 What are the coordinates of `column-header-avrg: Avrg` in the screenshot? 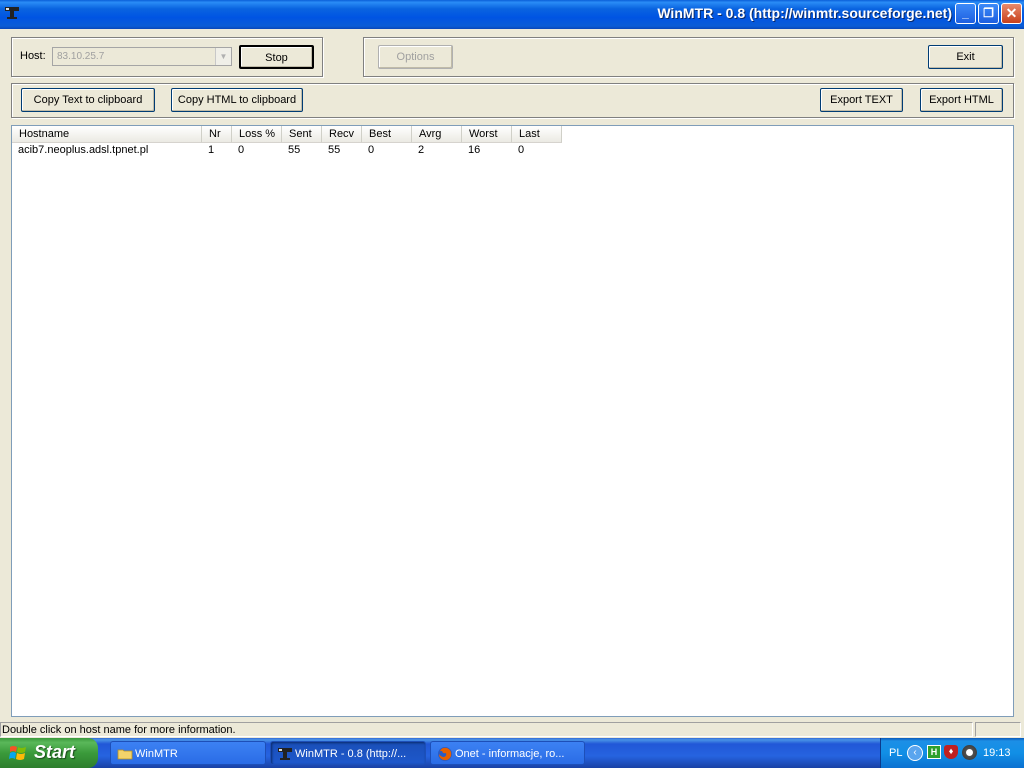 It's located at (437, 134).